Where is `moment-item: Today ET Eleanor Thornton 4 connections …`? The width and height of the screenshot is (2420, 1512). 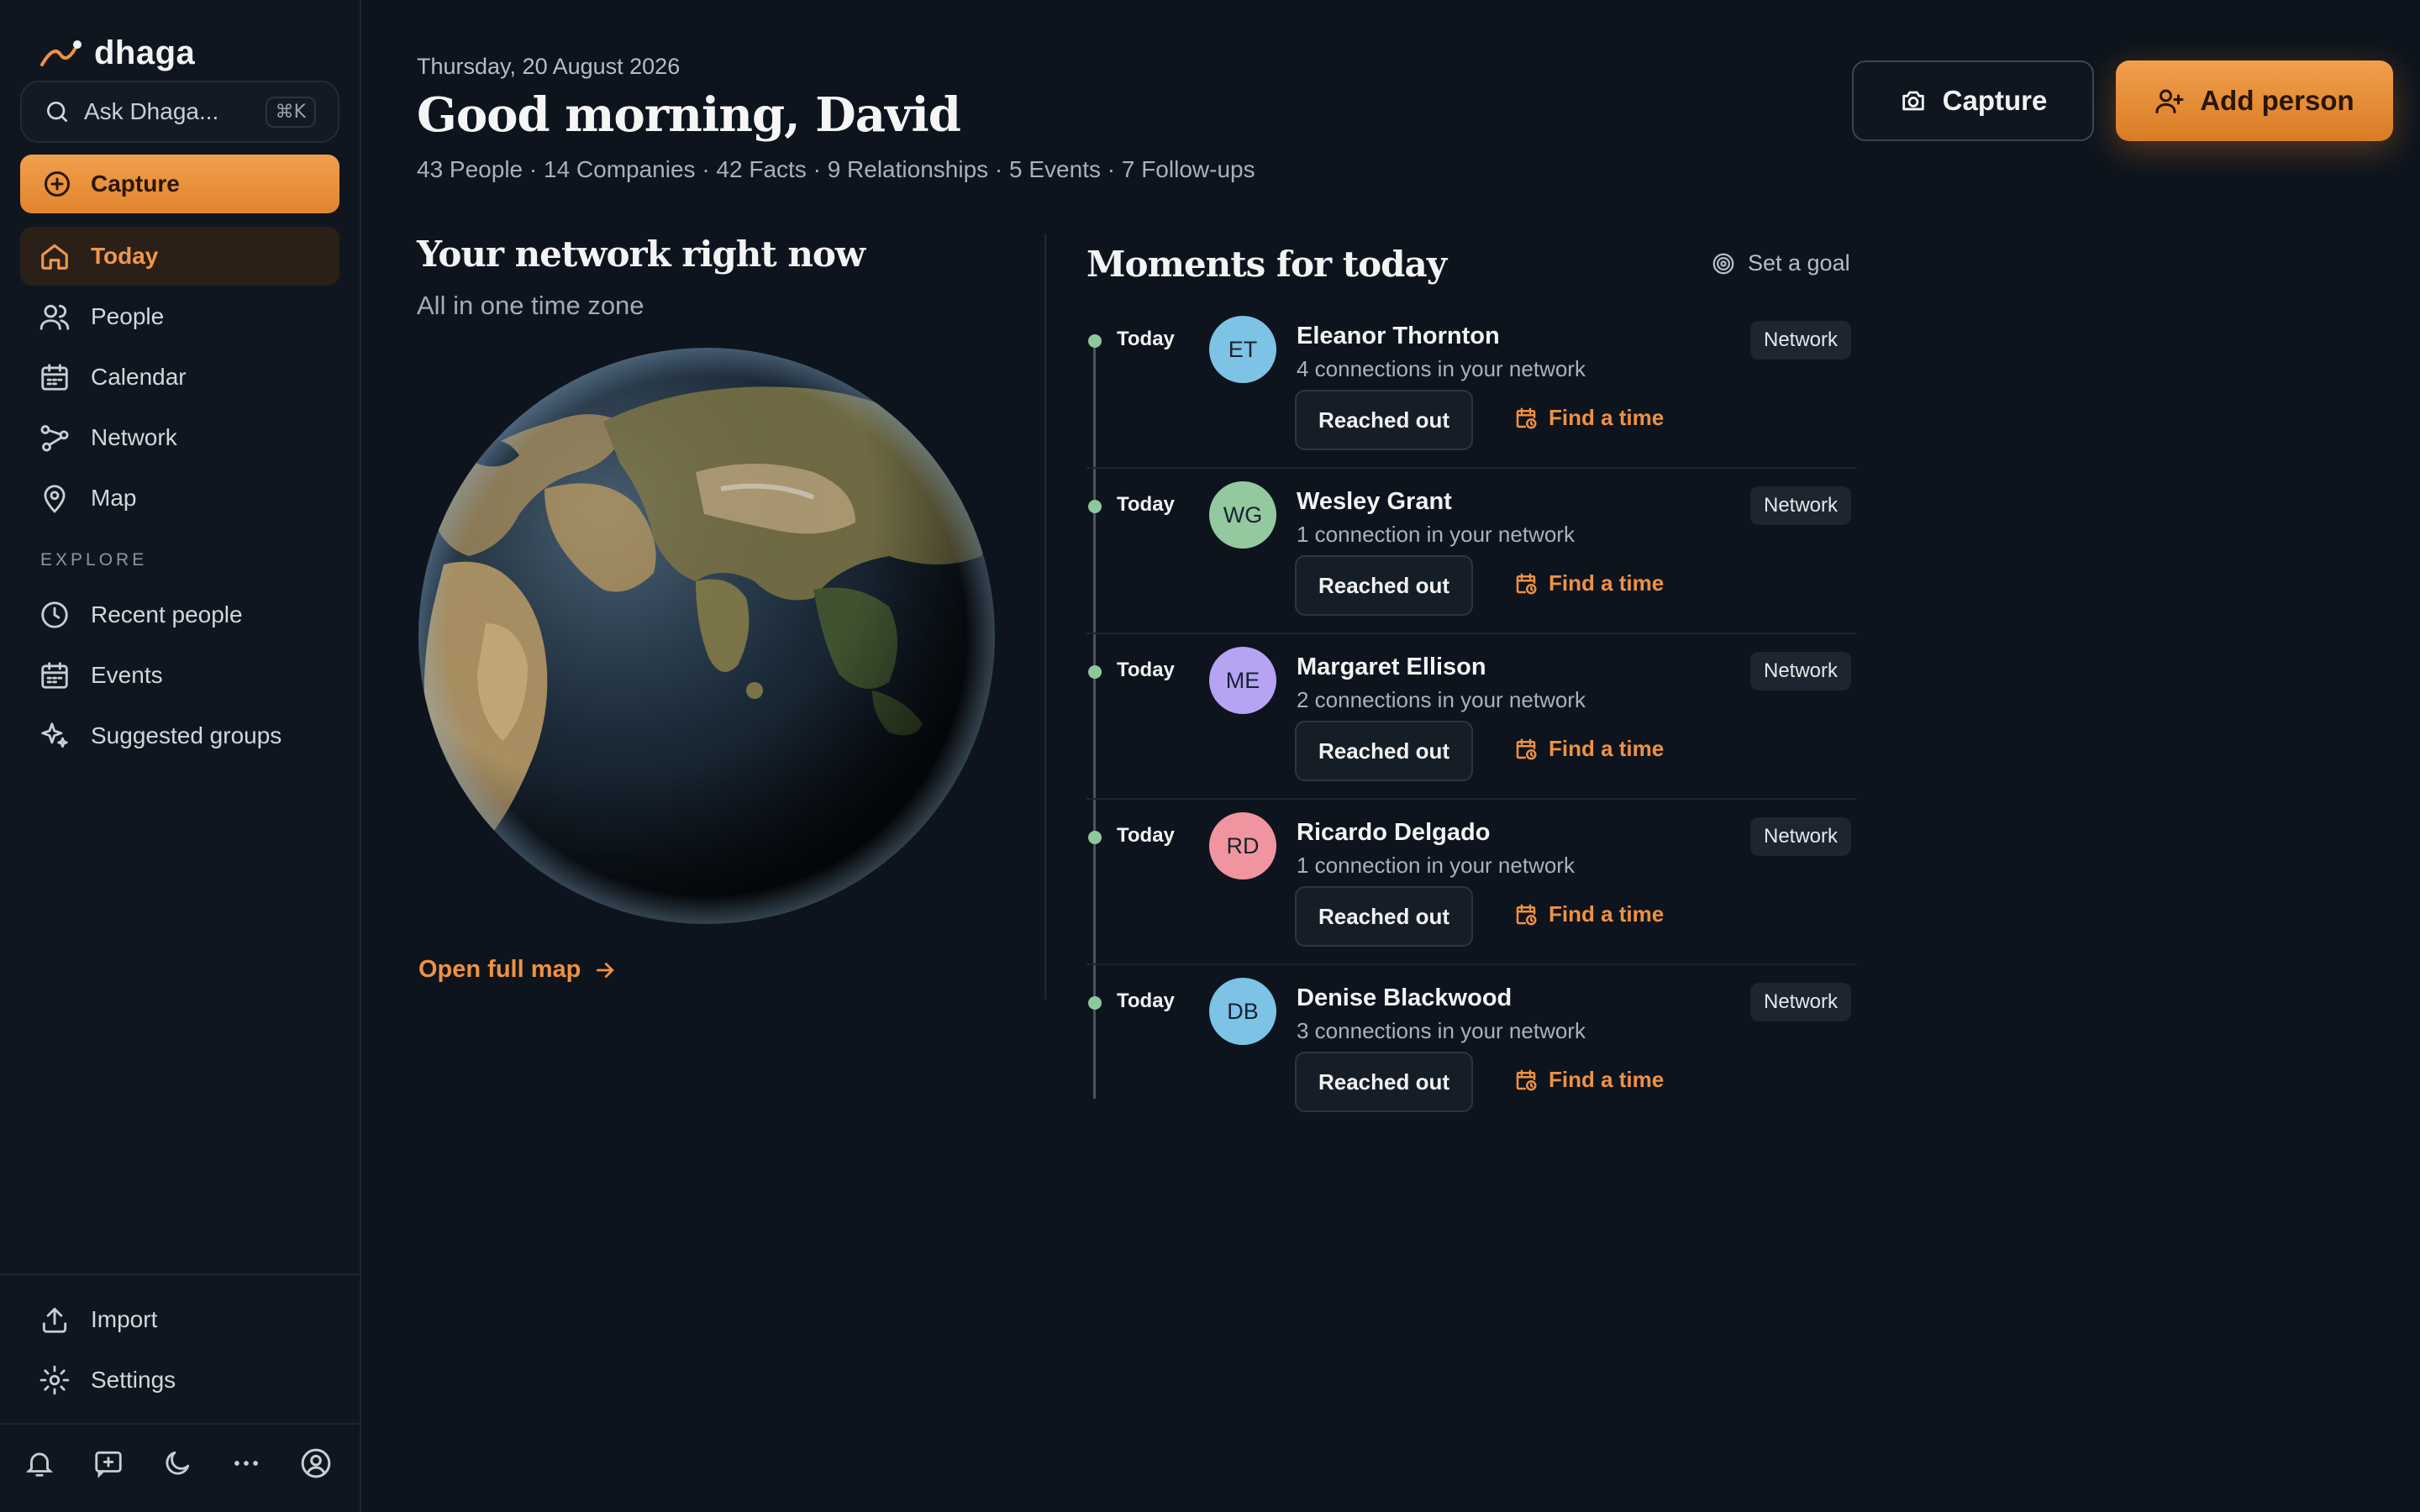
moment-item: Today ET Eleanor Thornton 4 connections … is located at coordinates (1471, 407).